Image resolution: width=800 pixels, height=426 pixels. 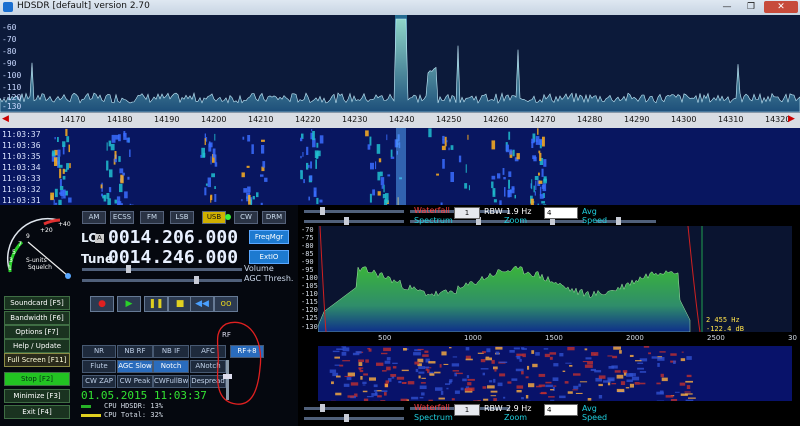 What do you see at coordinates (781, 7) in the screenshot?
I see `close-button: ✕` at bounding box center [781, 7].